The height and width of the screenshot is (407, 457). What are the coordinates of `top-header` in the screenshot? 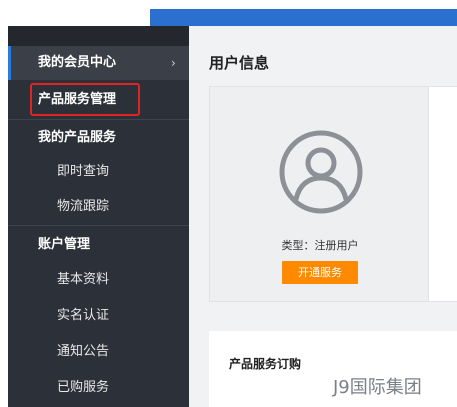 It's located at (228, 13).